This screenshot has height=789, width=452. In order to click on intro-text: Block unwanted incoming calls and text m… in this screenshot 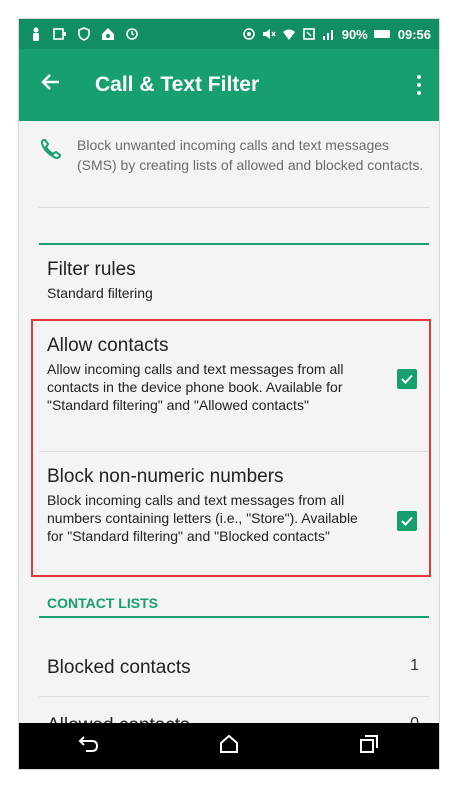, I will do `click(250, 155)`.